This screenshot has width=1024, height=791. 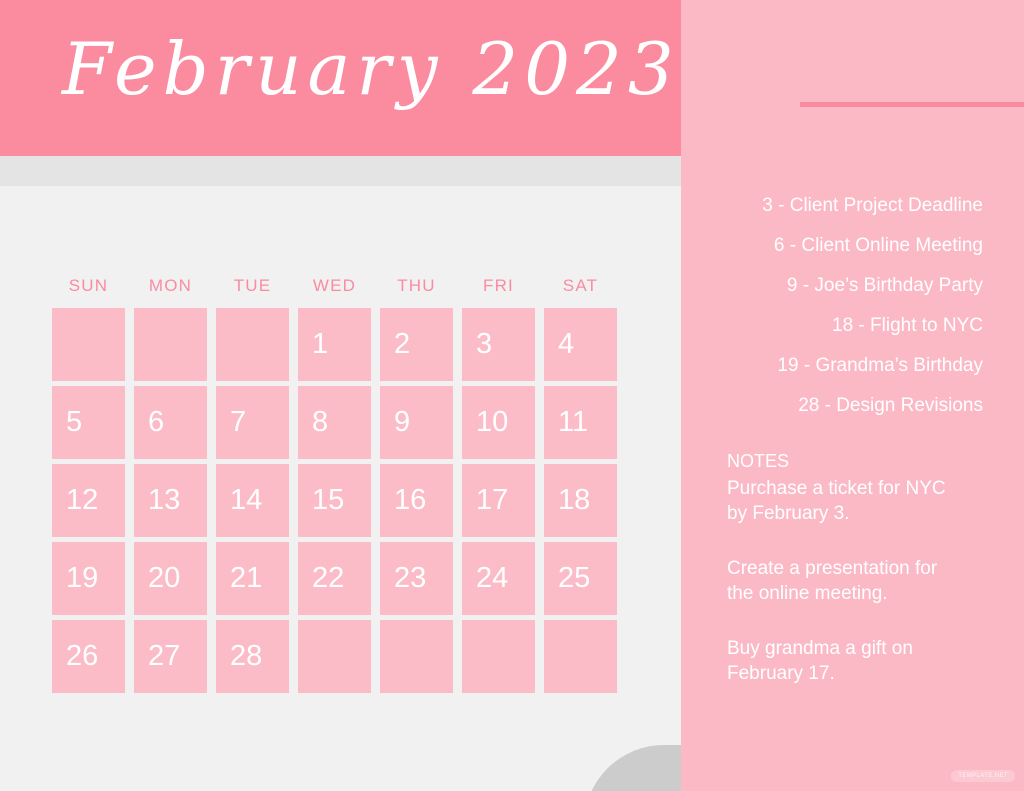 I want to click on day-cell: 21, so click(x=252, y=578).